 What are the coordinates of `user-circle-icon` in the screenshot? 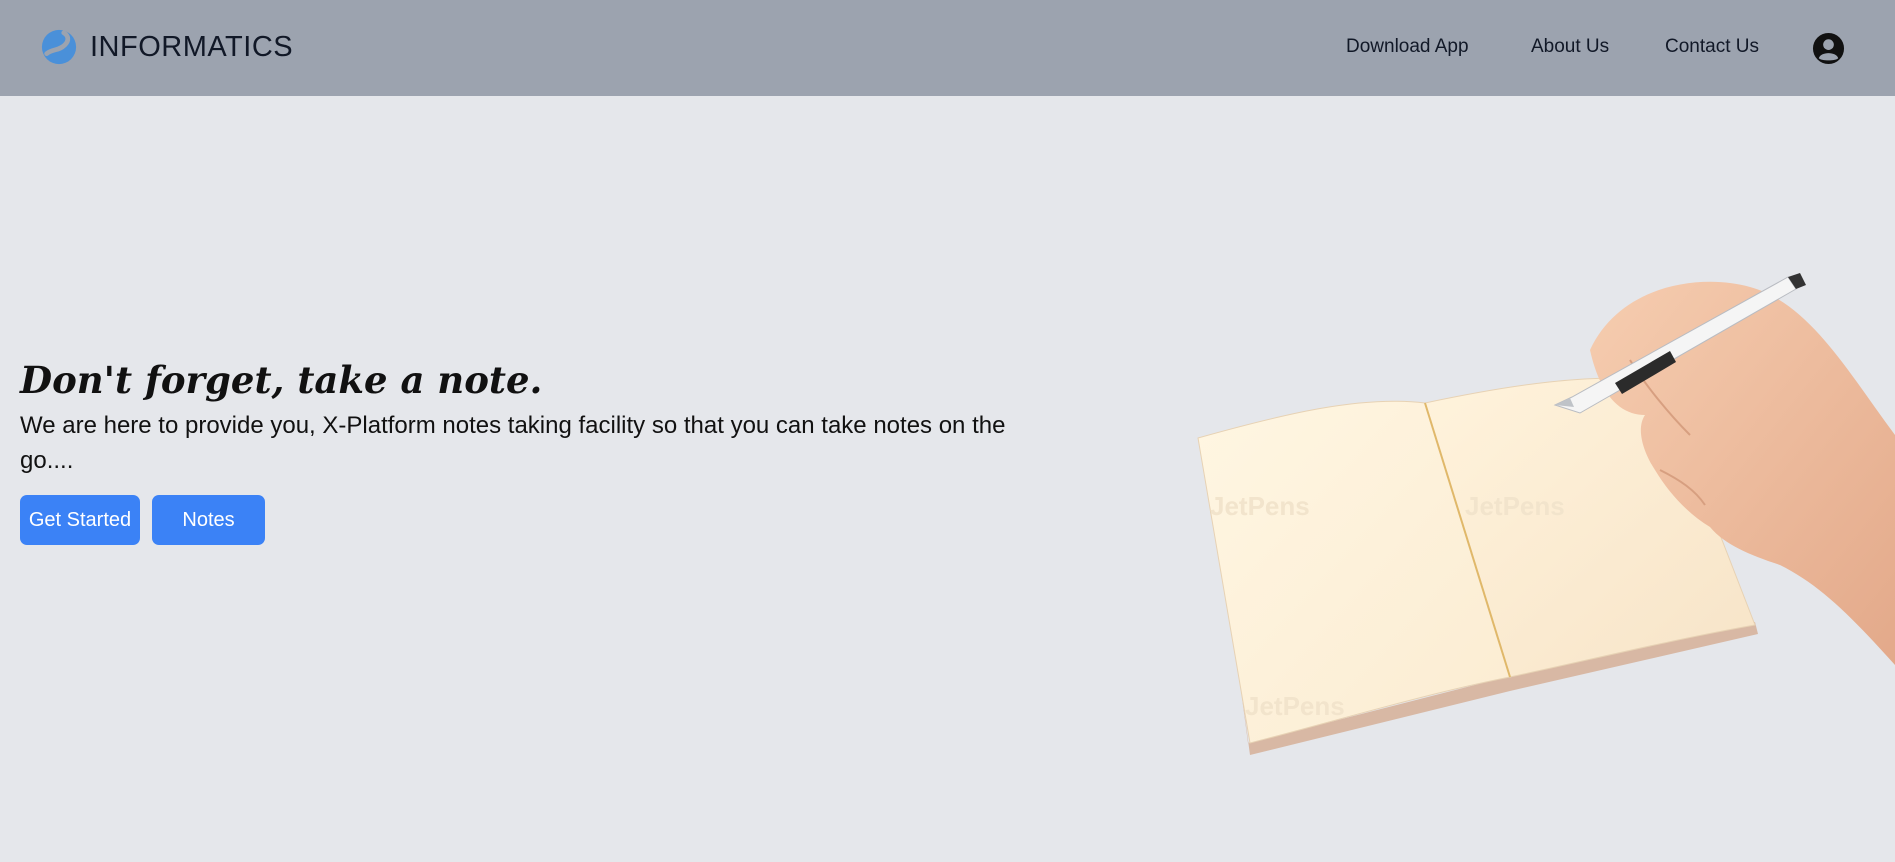 It's located at (1828, 48).